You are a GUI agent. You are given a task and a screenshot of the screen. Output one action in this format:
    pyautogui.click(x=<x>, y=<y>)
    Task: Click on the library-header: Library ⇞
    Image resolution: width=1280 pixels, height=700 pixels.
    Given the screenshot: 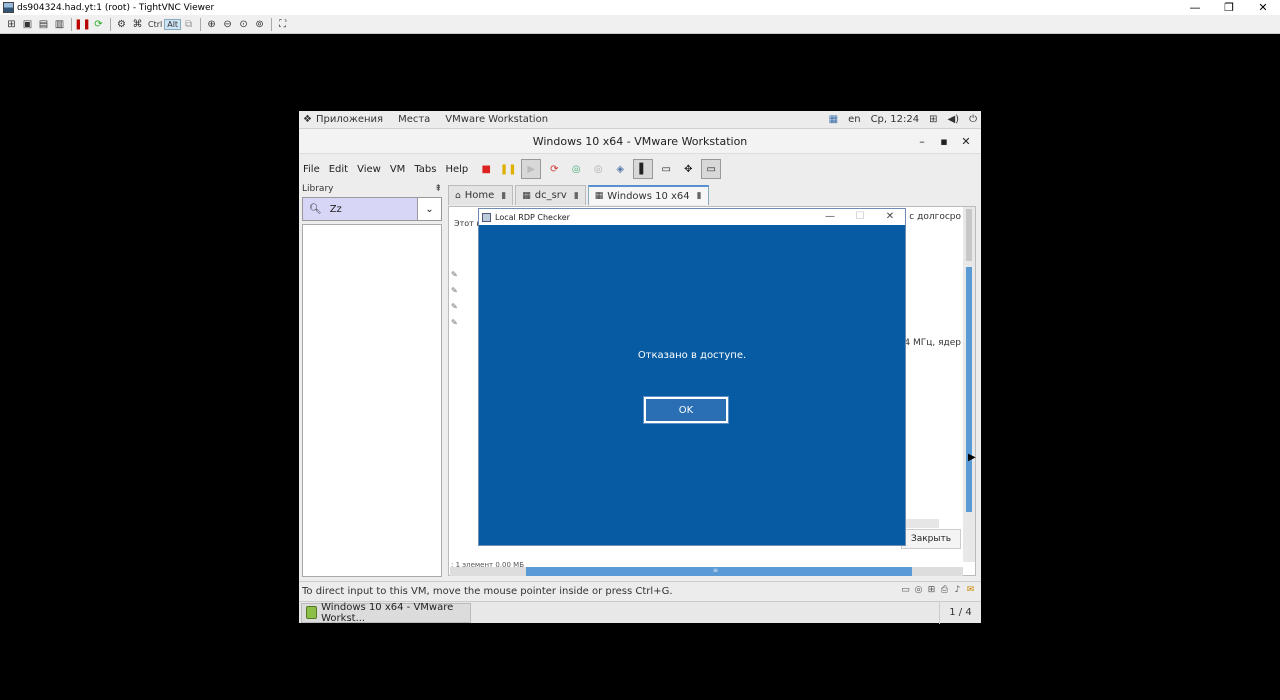 What is the action you would take?
    pyautogui.click(x=372, y=190)
    